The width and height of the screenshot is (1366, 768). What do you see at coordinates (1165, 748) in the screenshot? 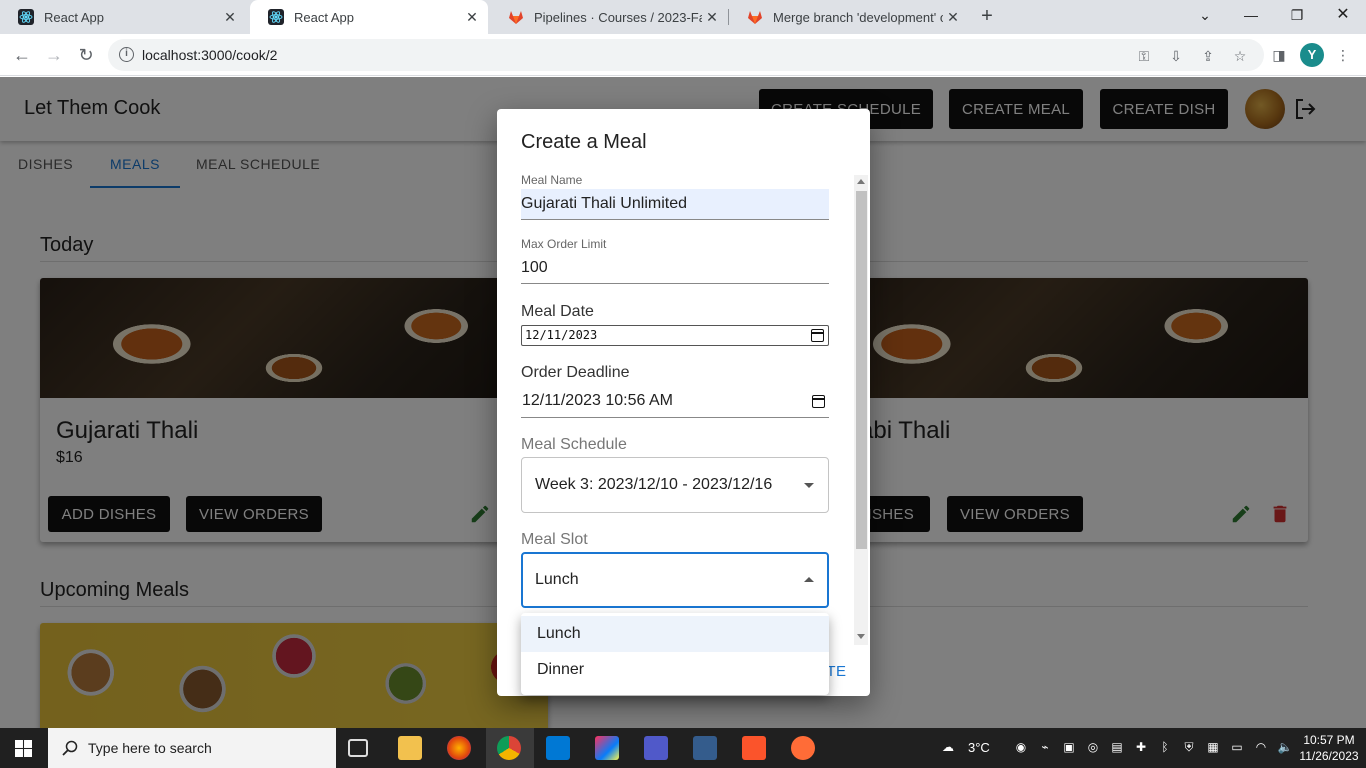
I see `bluetooth-icon: ᛒ` at bounding box center [1165, 748].